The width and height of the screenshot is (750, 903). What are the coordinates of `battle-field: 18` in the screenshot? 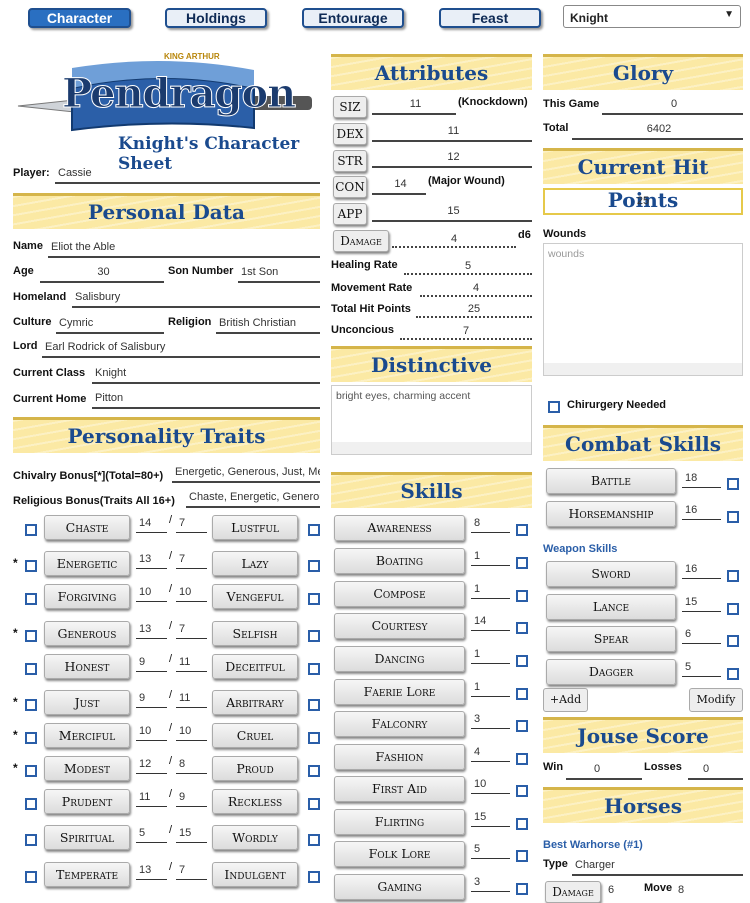 It's located at (701, 480).